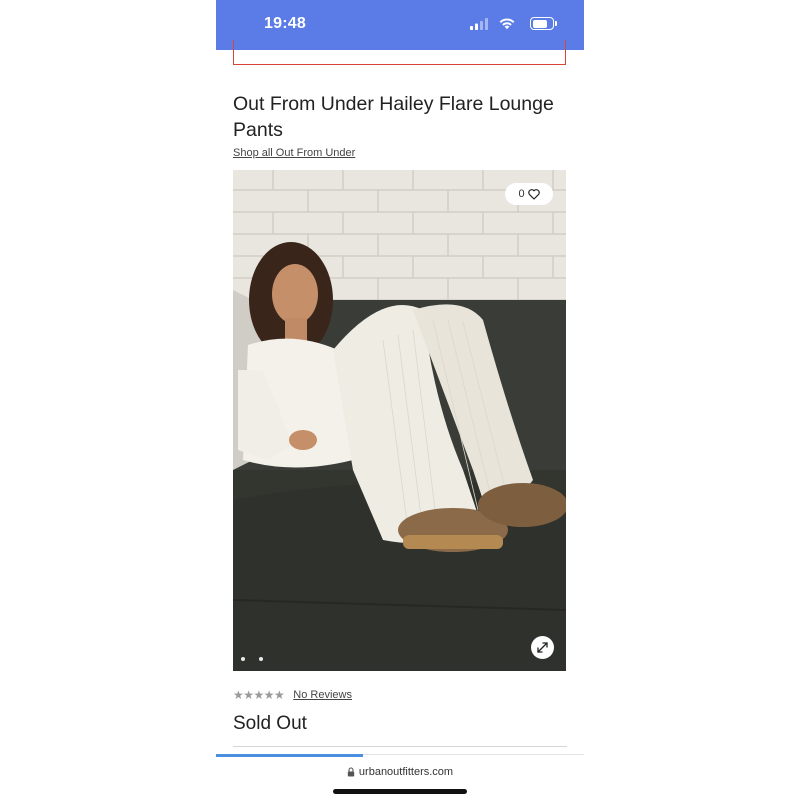 The image size is (800, 800). I want to click on expand-image-button, so click(542, 647).